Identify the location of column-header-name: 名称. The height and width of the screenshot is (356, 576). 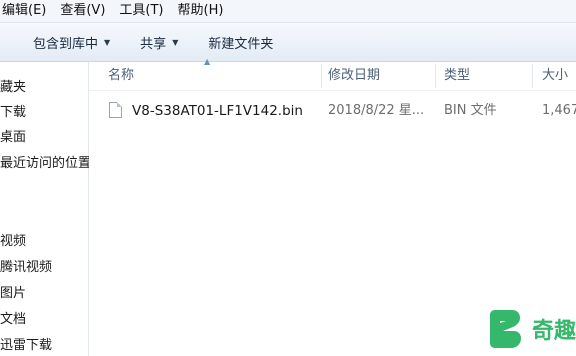
(121, 76).